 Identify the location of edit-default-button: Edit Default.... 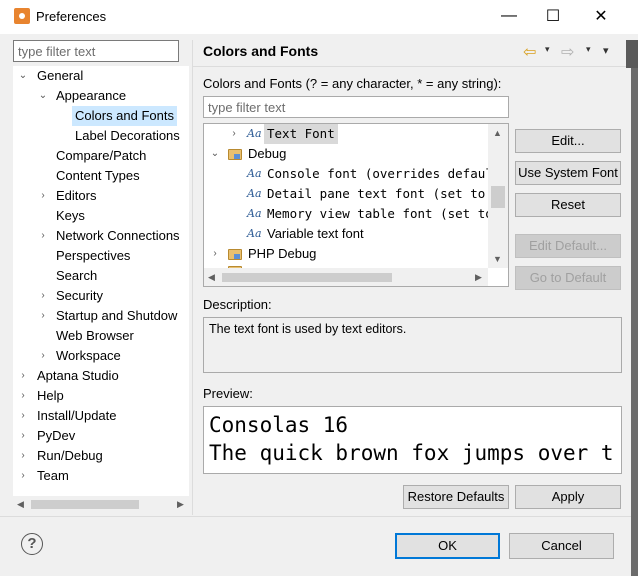
(568, 246).